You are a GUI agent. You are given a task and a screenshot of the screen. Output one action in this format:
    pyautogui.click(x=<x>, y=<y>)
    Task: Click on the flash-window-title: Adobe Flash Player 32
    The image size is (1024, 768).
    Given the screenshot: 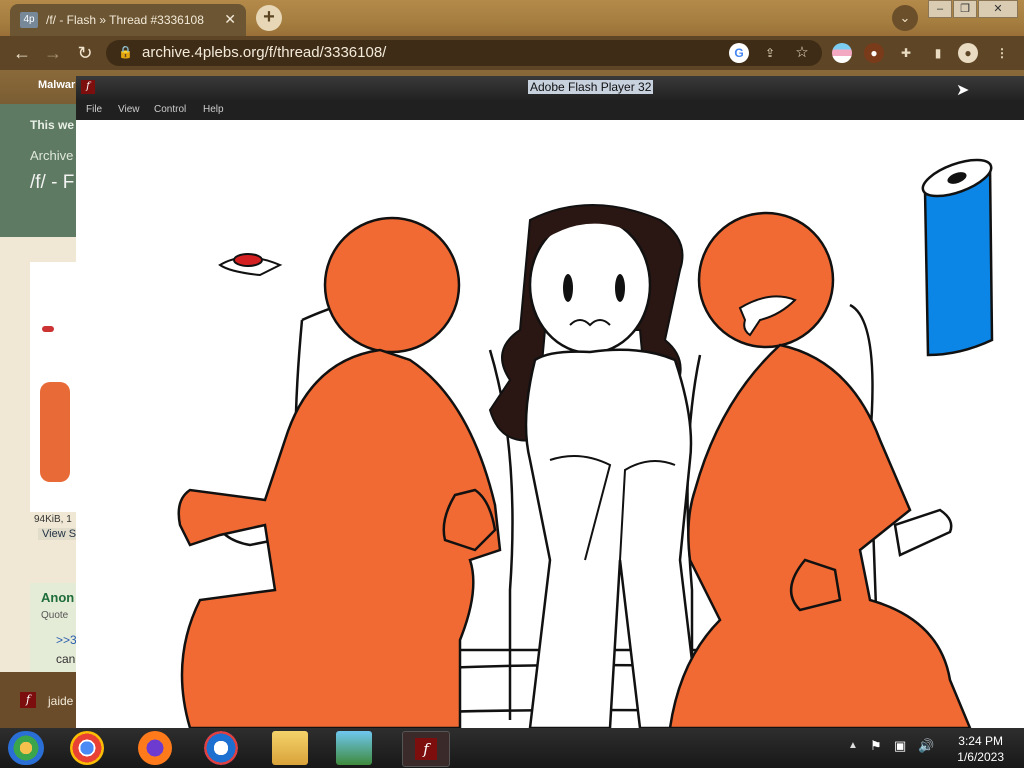 What is the action you would take?
    pyautogui.click(x=591, y=87)
    